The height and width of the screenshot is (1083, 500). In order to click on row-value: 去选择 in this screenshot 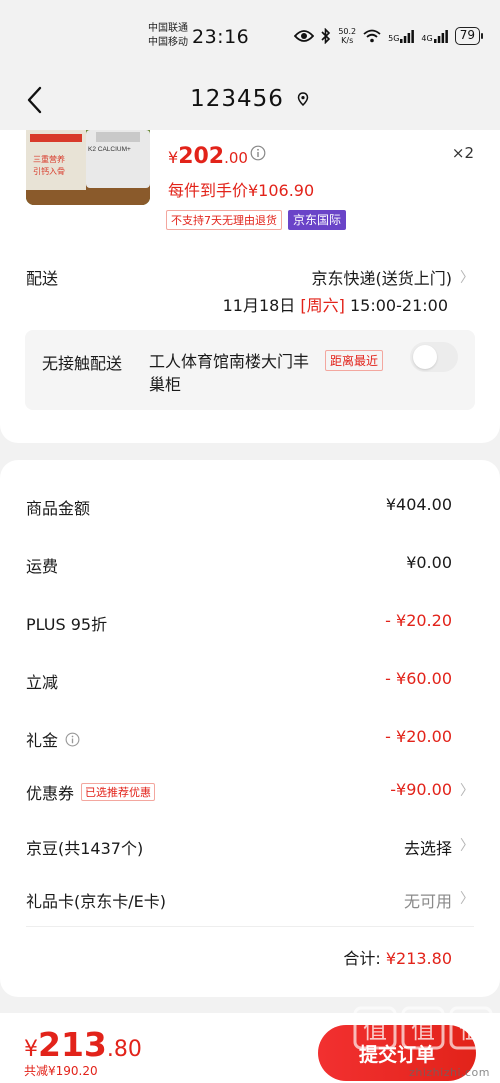, I will do `click(427, 848)`.